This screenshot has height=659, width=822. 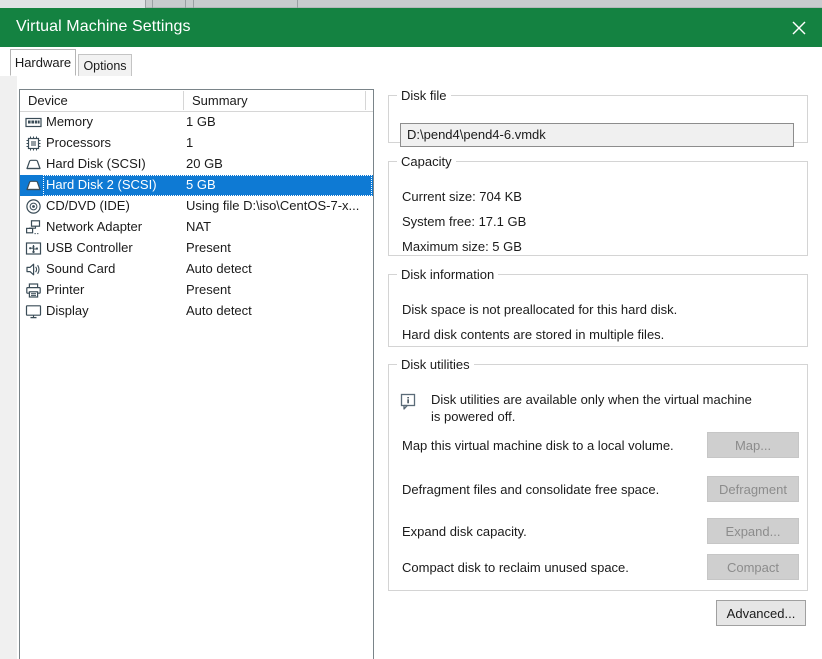 What do you see at coordinates (81, 268) in the screenshot?
I see `device-row-label: Sound Card` at bounding box center [81, 268].